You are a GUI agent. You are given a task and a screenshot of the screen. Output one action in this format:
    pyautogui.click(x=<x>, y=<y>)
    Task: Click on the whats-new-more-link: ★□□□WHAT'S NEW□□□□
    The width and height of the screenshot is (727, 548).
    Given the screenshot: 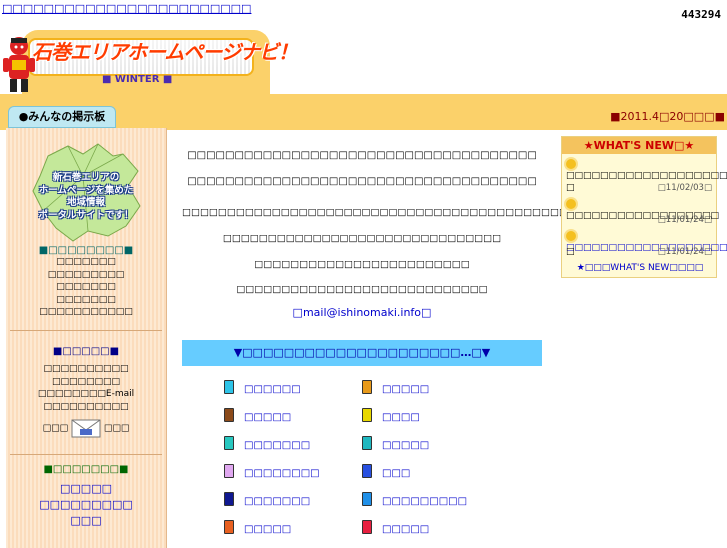 What is the action you would take?
    pyautogui.click(x=640, y=268)
    